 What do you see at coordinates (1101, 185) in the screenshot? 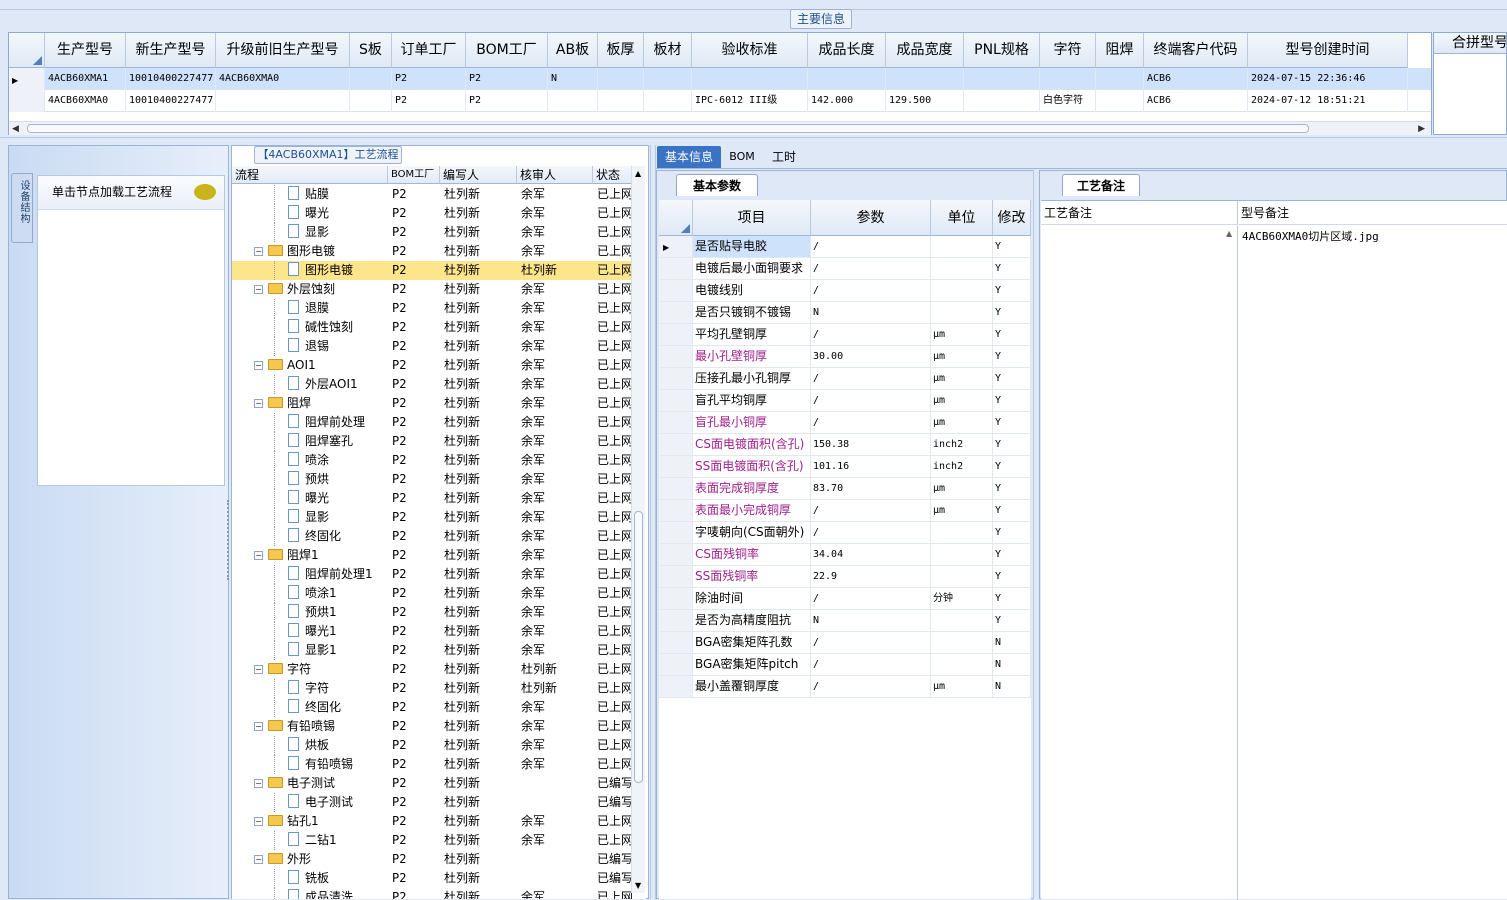
I see `tab-process-notes: 工艺备注` at bounding box center [1101, 185].